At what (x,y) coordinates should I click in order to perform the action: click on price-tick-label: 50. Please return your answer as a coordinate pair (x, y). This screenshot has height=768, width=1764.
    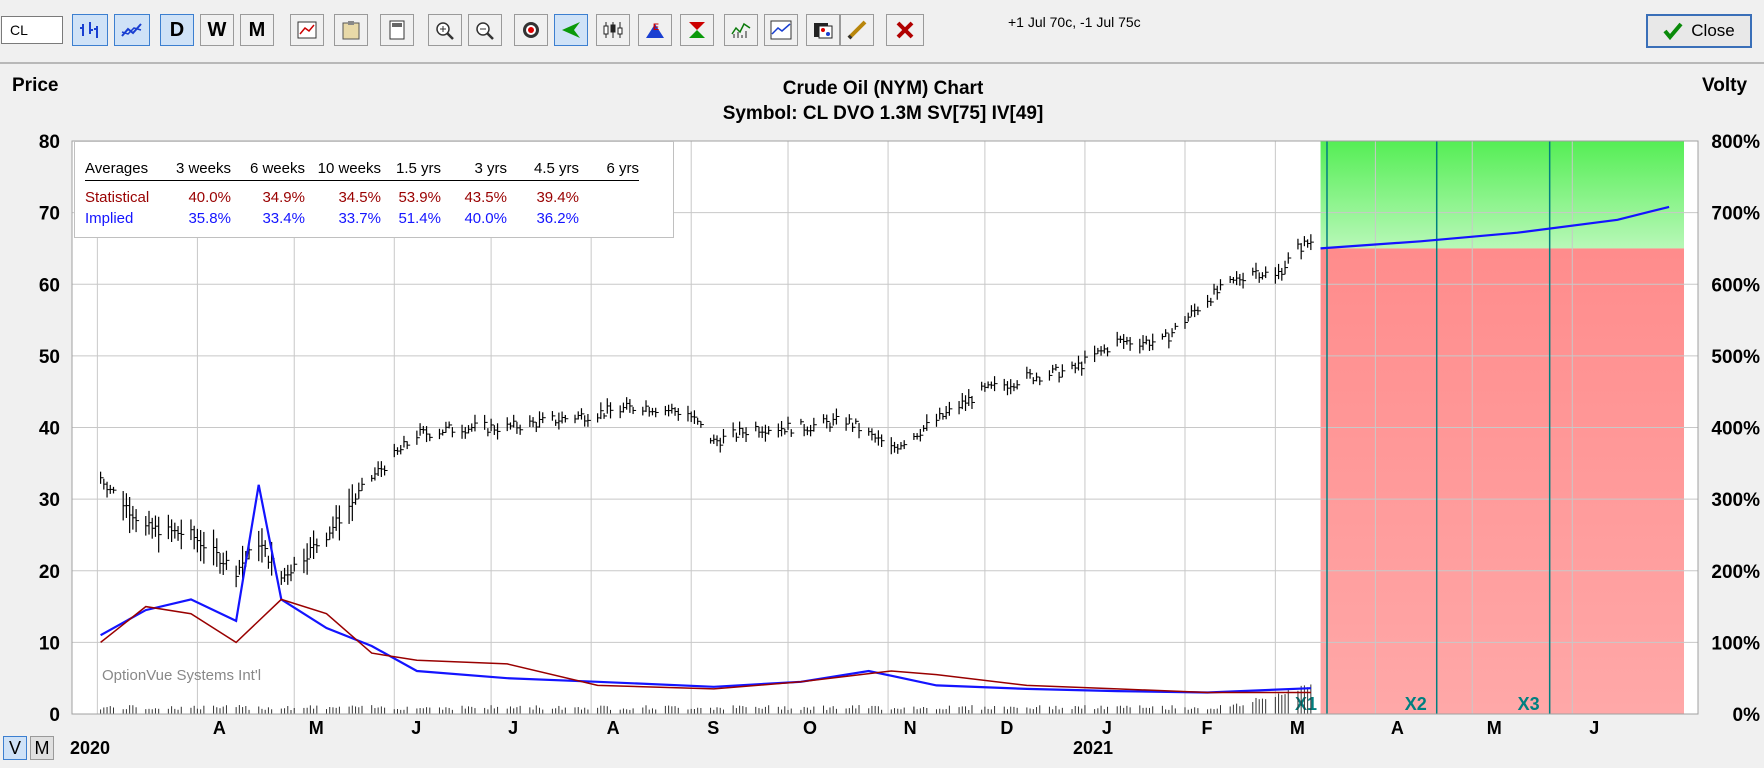
    Looking at the image, I should click on (49, 357).